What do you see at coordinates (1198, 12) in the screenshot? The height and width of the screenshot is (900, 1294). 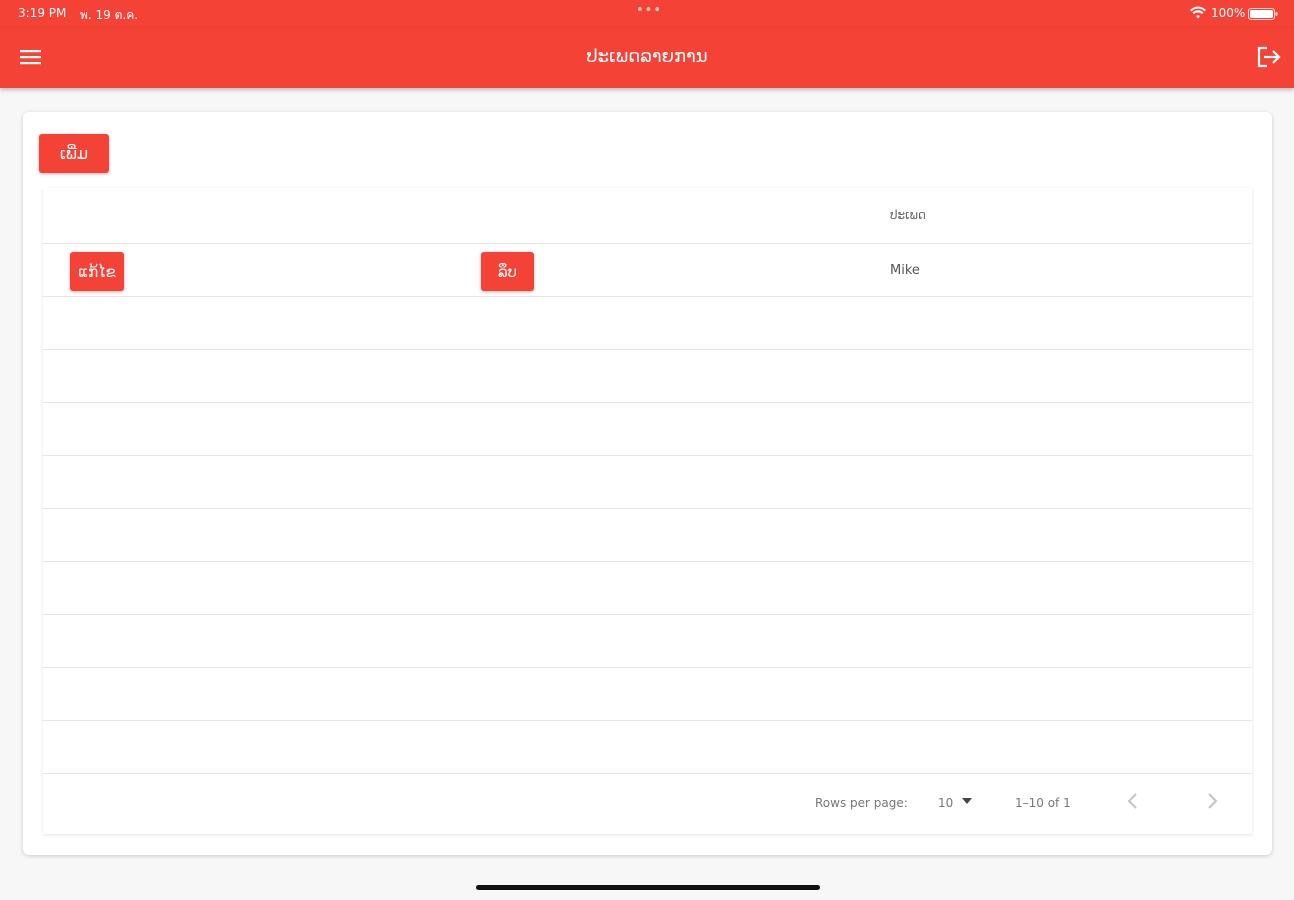 I see `wifi-icon` at bounding box center [1198, 12].